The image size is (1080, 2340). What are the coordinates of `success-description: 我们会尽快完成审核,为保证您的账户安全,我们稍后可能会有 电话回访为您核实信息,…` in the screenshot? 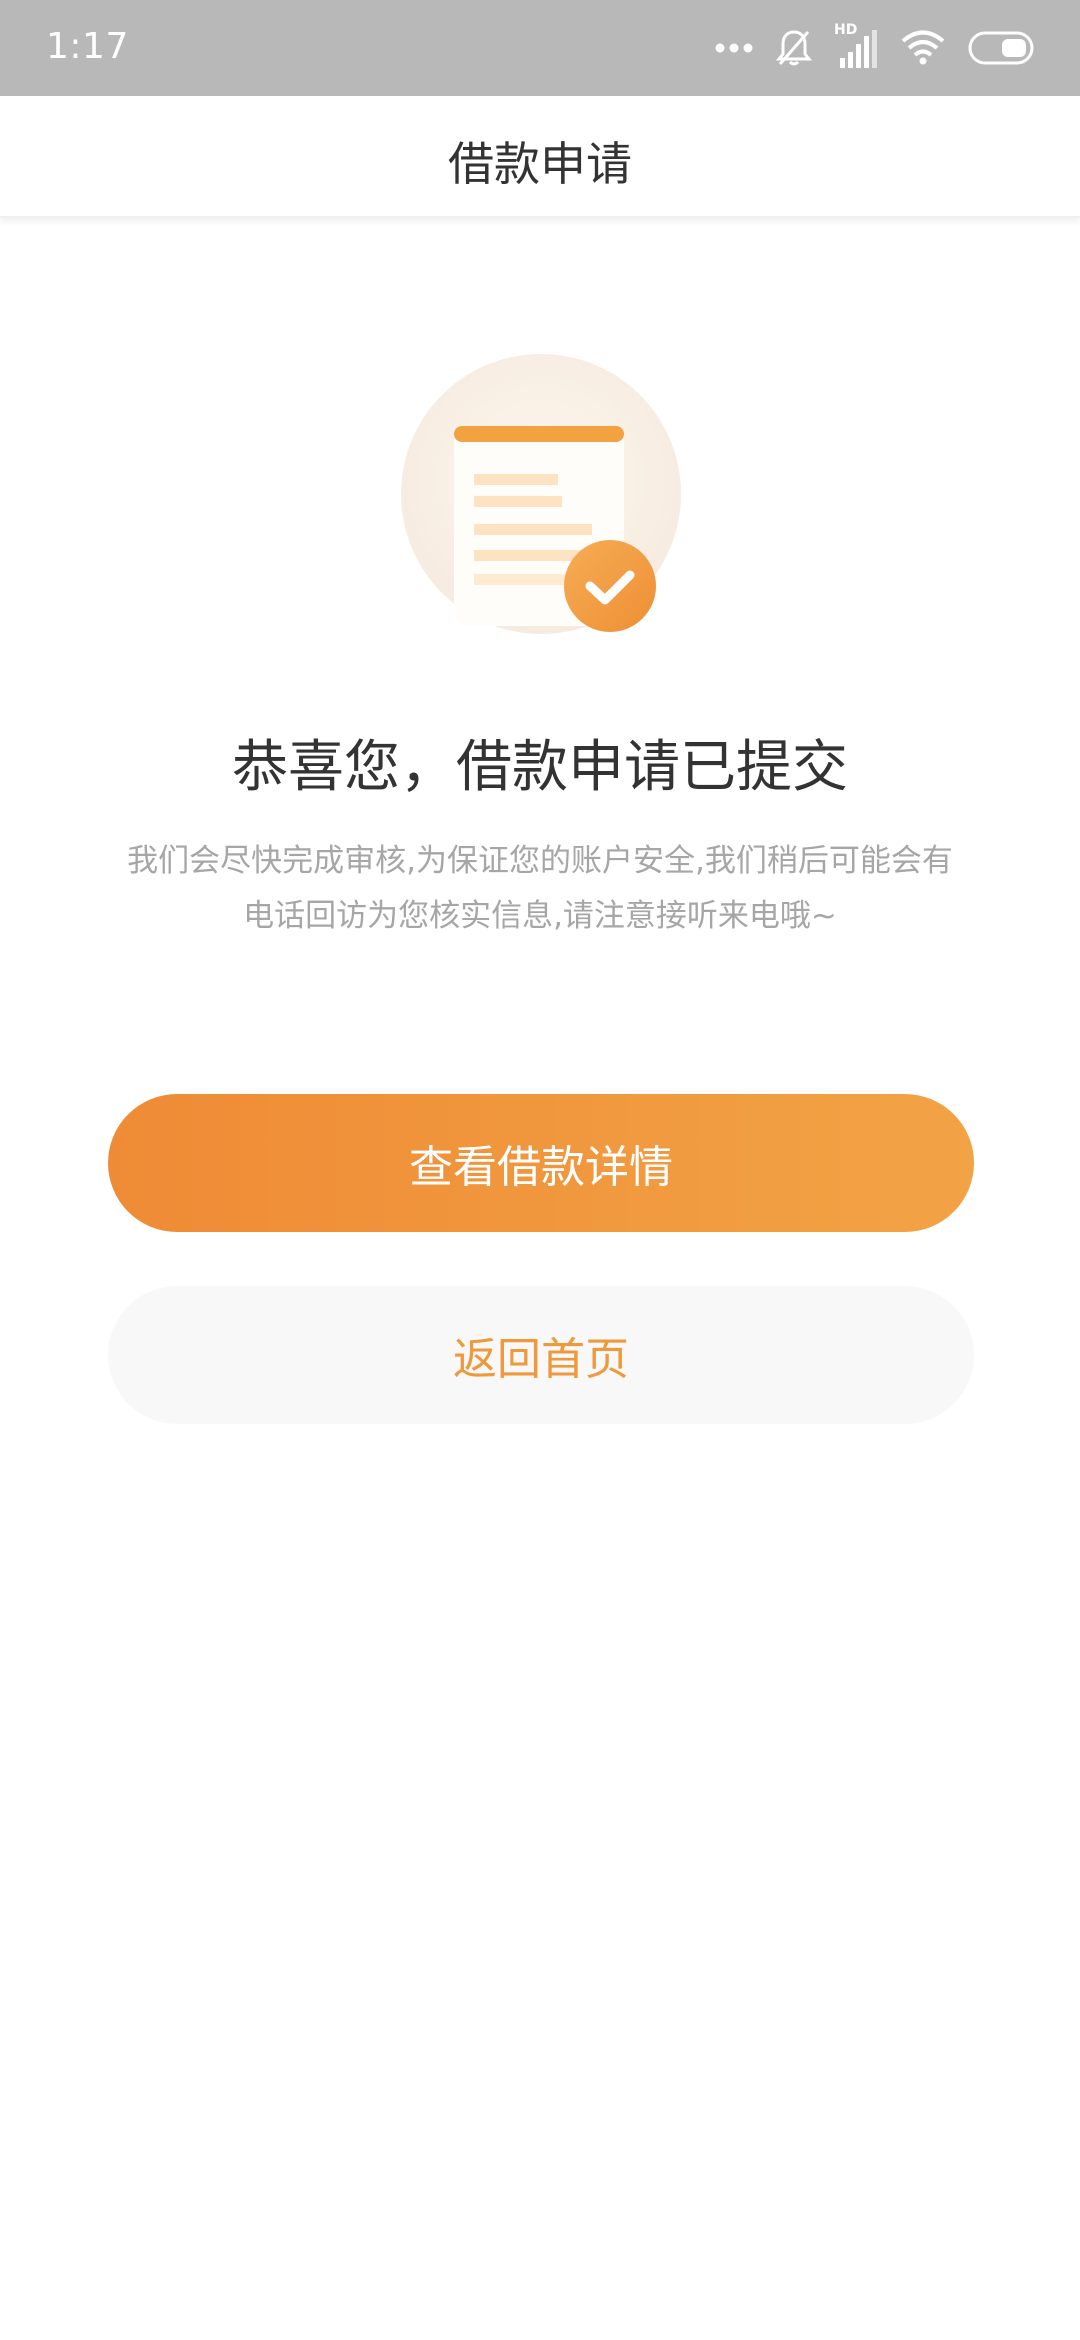 It's located at (540, 889).